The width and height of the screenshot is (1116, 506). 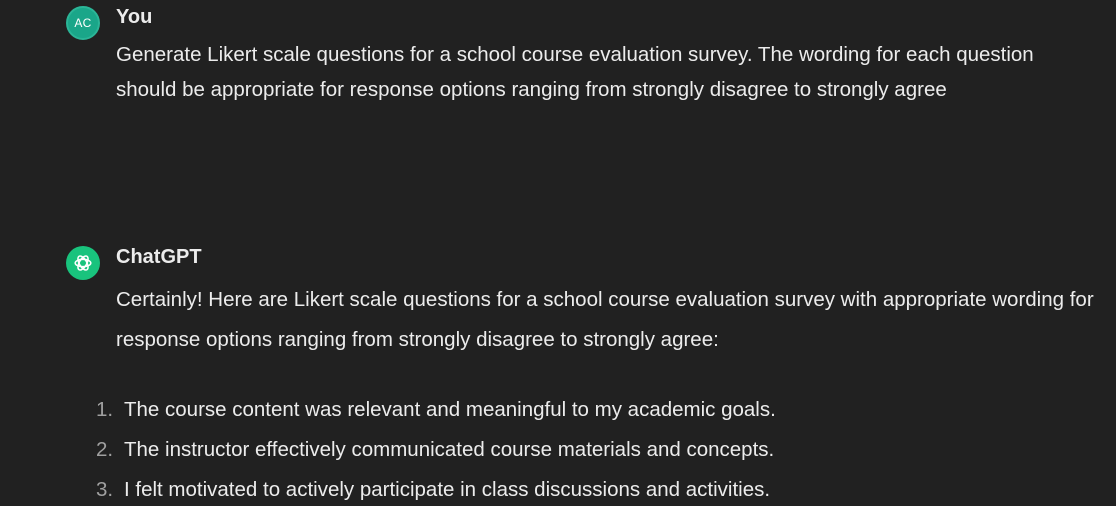 I want to click on list-item-number: 3., so click(x=105, y=489).